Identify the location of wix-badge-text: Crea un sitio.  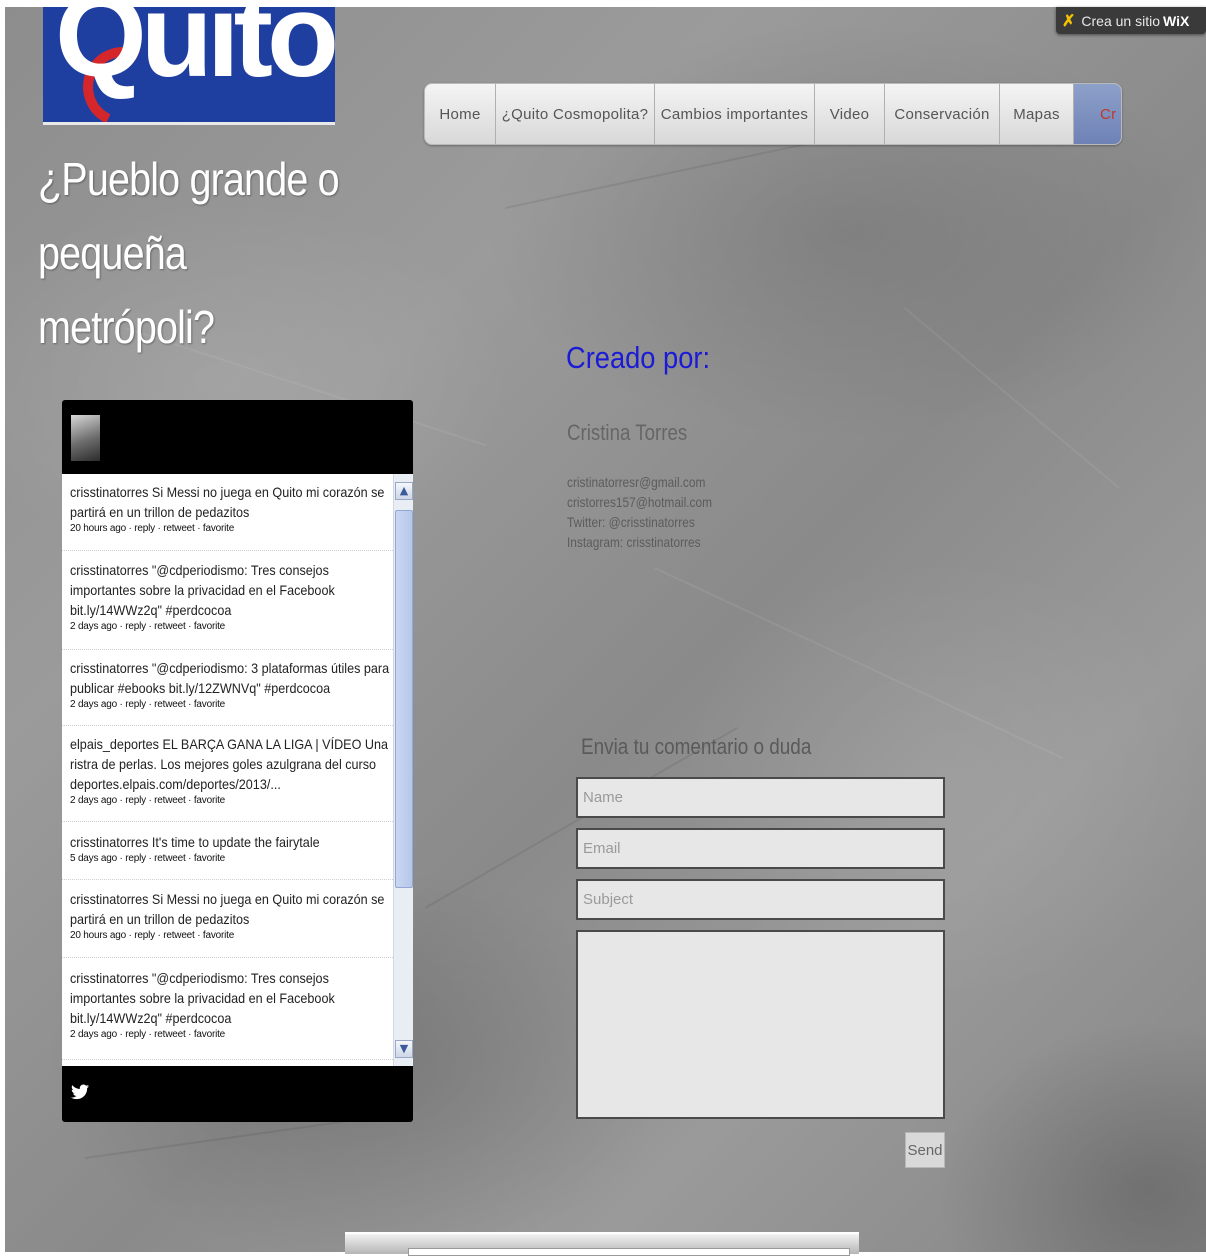
(1120, 20).